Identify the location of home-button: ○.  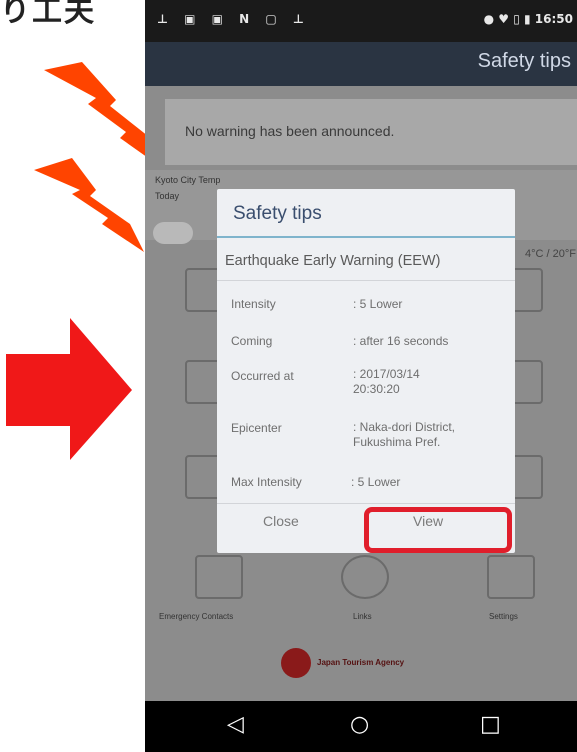
(359, 724).